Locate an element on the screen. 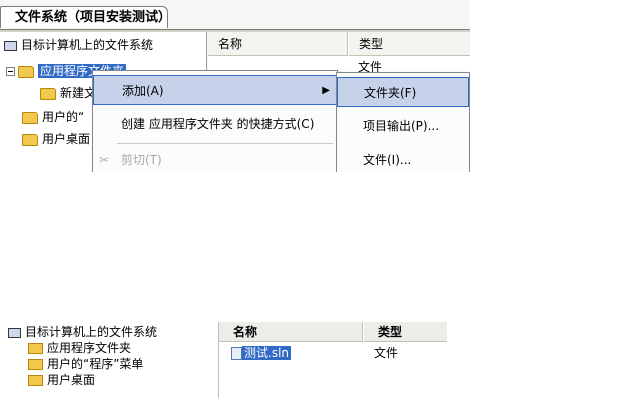 The width and height of the screenshot is (640, 400). tree-node-label: 新建文 is located at coordinates (78, 93).